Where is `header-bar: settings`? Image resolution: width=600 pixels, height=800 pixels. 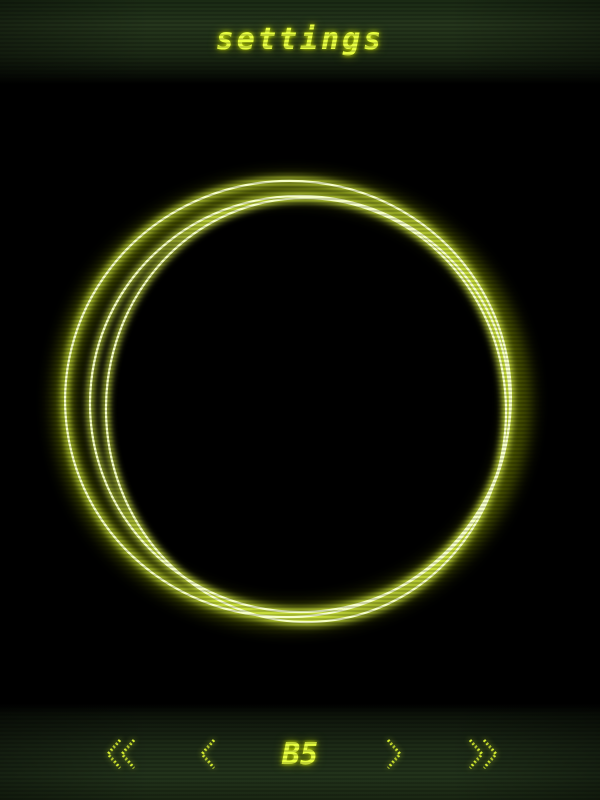
header-bar: settings is located at coordinates (300, 42).